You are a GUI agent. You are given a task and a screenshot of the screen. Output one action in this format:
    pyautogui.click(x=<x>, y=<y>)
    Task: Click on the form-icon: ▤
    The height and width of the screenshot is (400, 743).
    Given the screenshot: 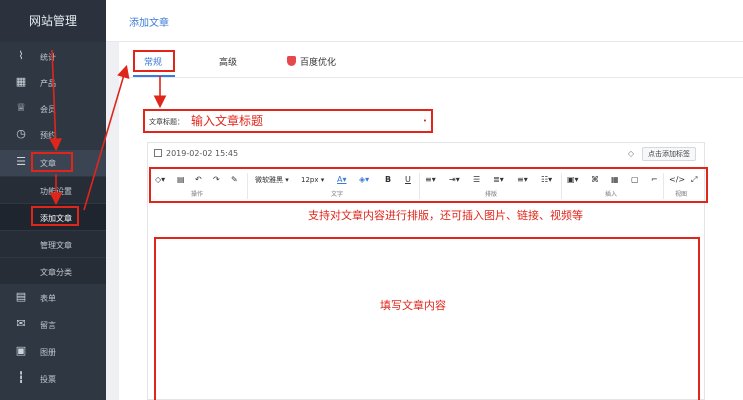 What is the action you would take?
    pyautogui.click(x=21, y=296)
    